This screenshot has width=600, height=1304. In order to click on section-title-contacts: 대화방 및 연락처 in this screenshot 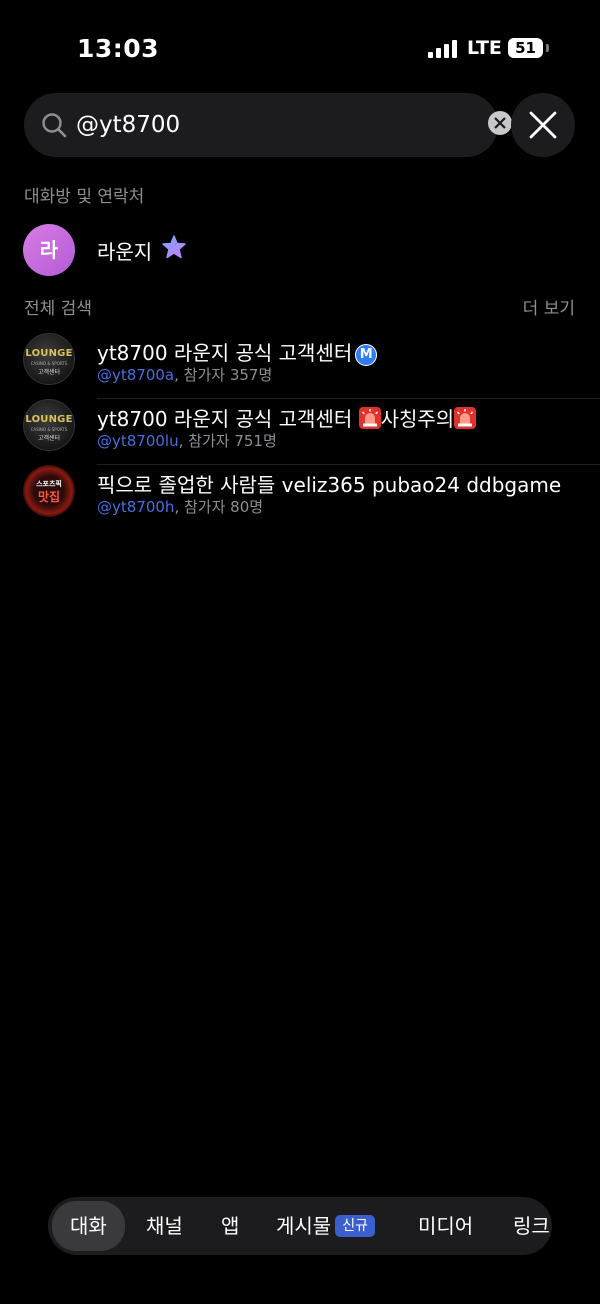, I will do `click(84, 197)`.